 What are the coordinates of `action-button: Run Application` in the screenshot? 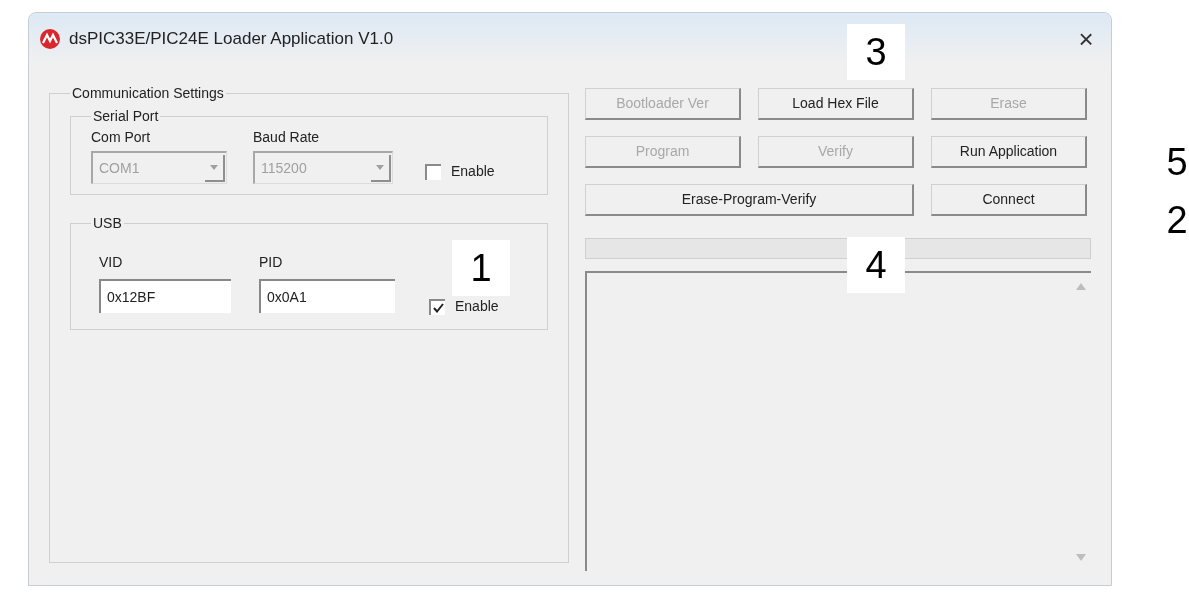 It's located at (1009, 152).